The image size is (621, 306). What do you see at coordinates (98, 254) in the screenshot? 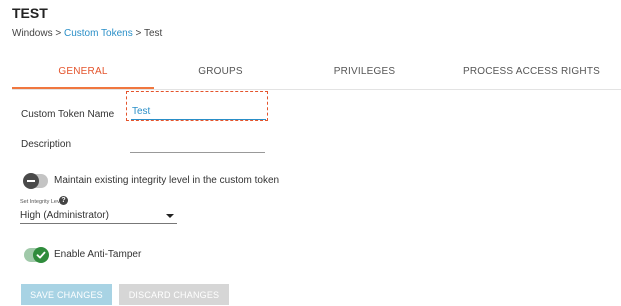
I see `anti-tamper-label: Enable Anti-Tamper` at bounding box center [98, 254].